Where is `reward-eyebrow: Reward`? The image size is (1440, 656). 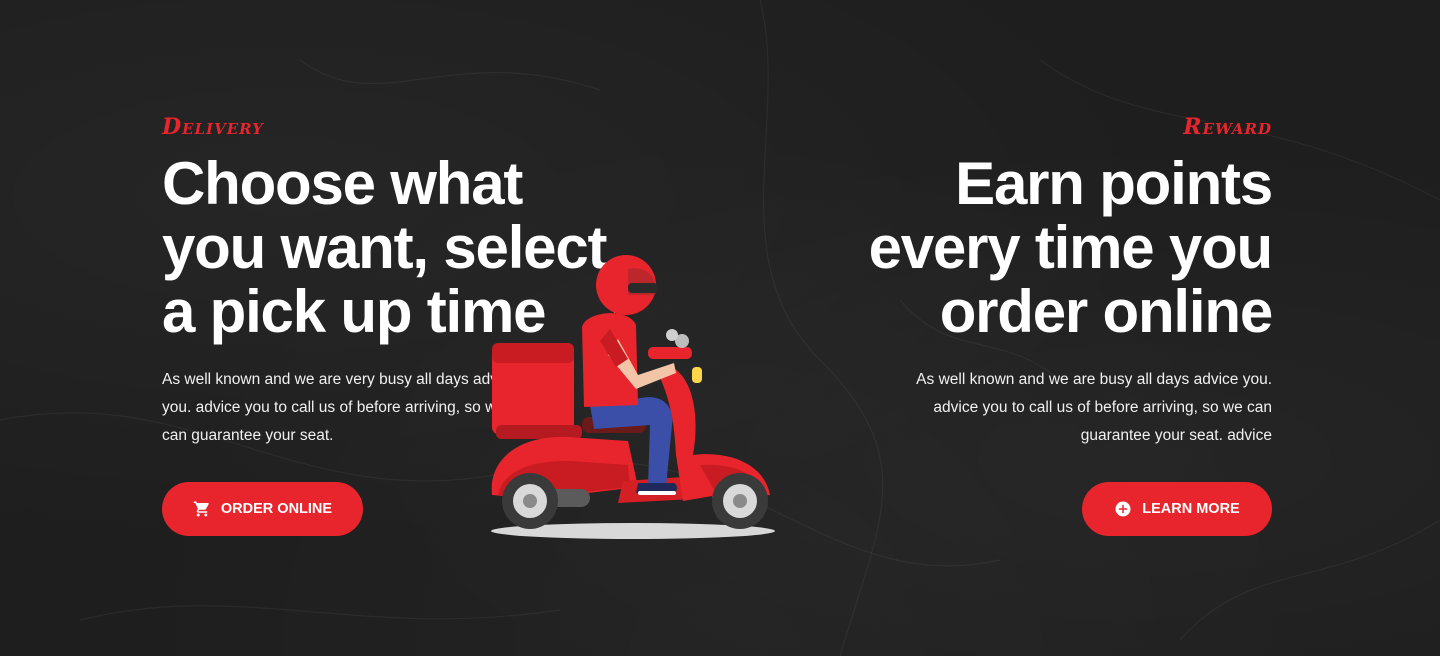 reward-eyebrow: Reward is located at coordinates (1227, 127).